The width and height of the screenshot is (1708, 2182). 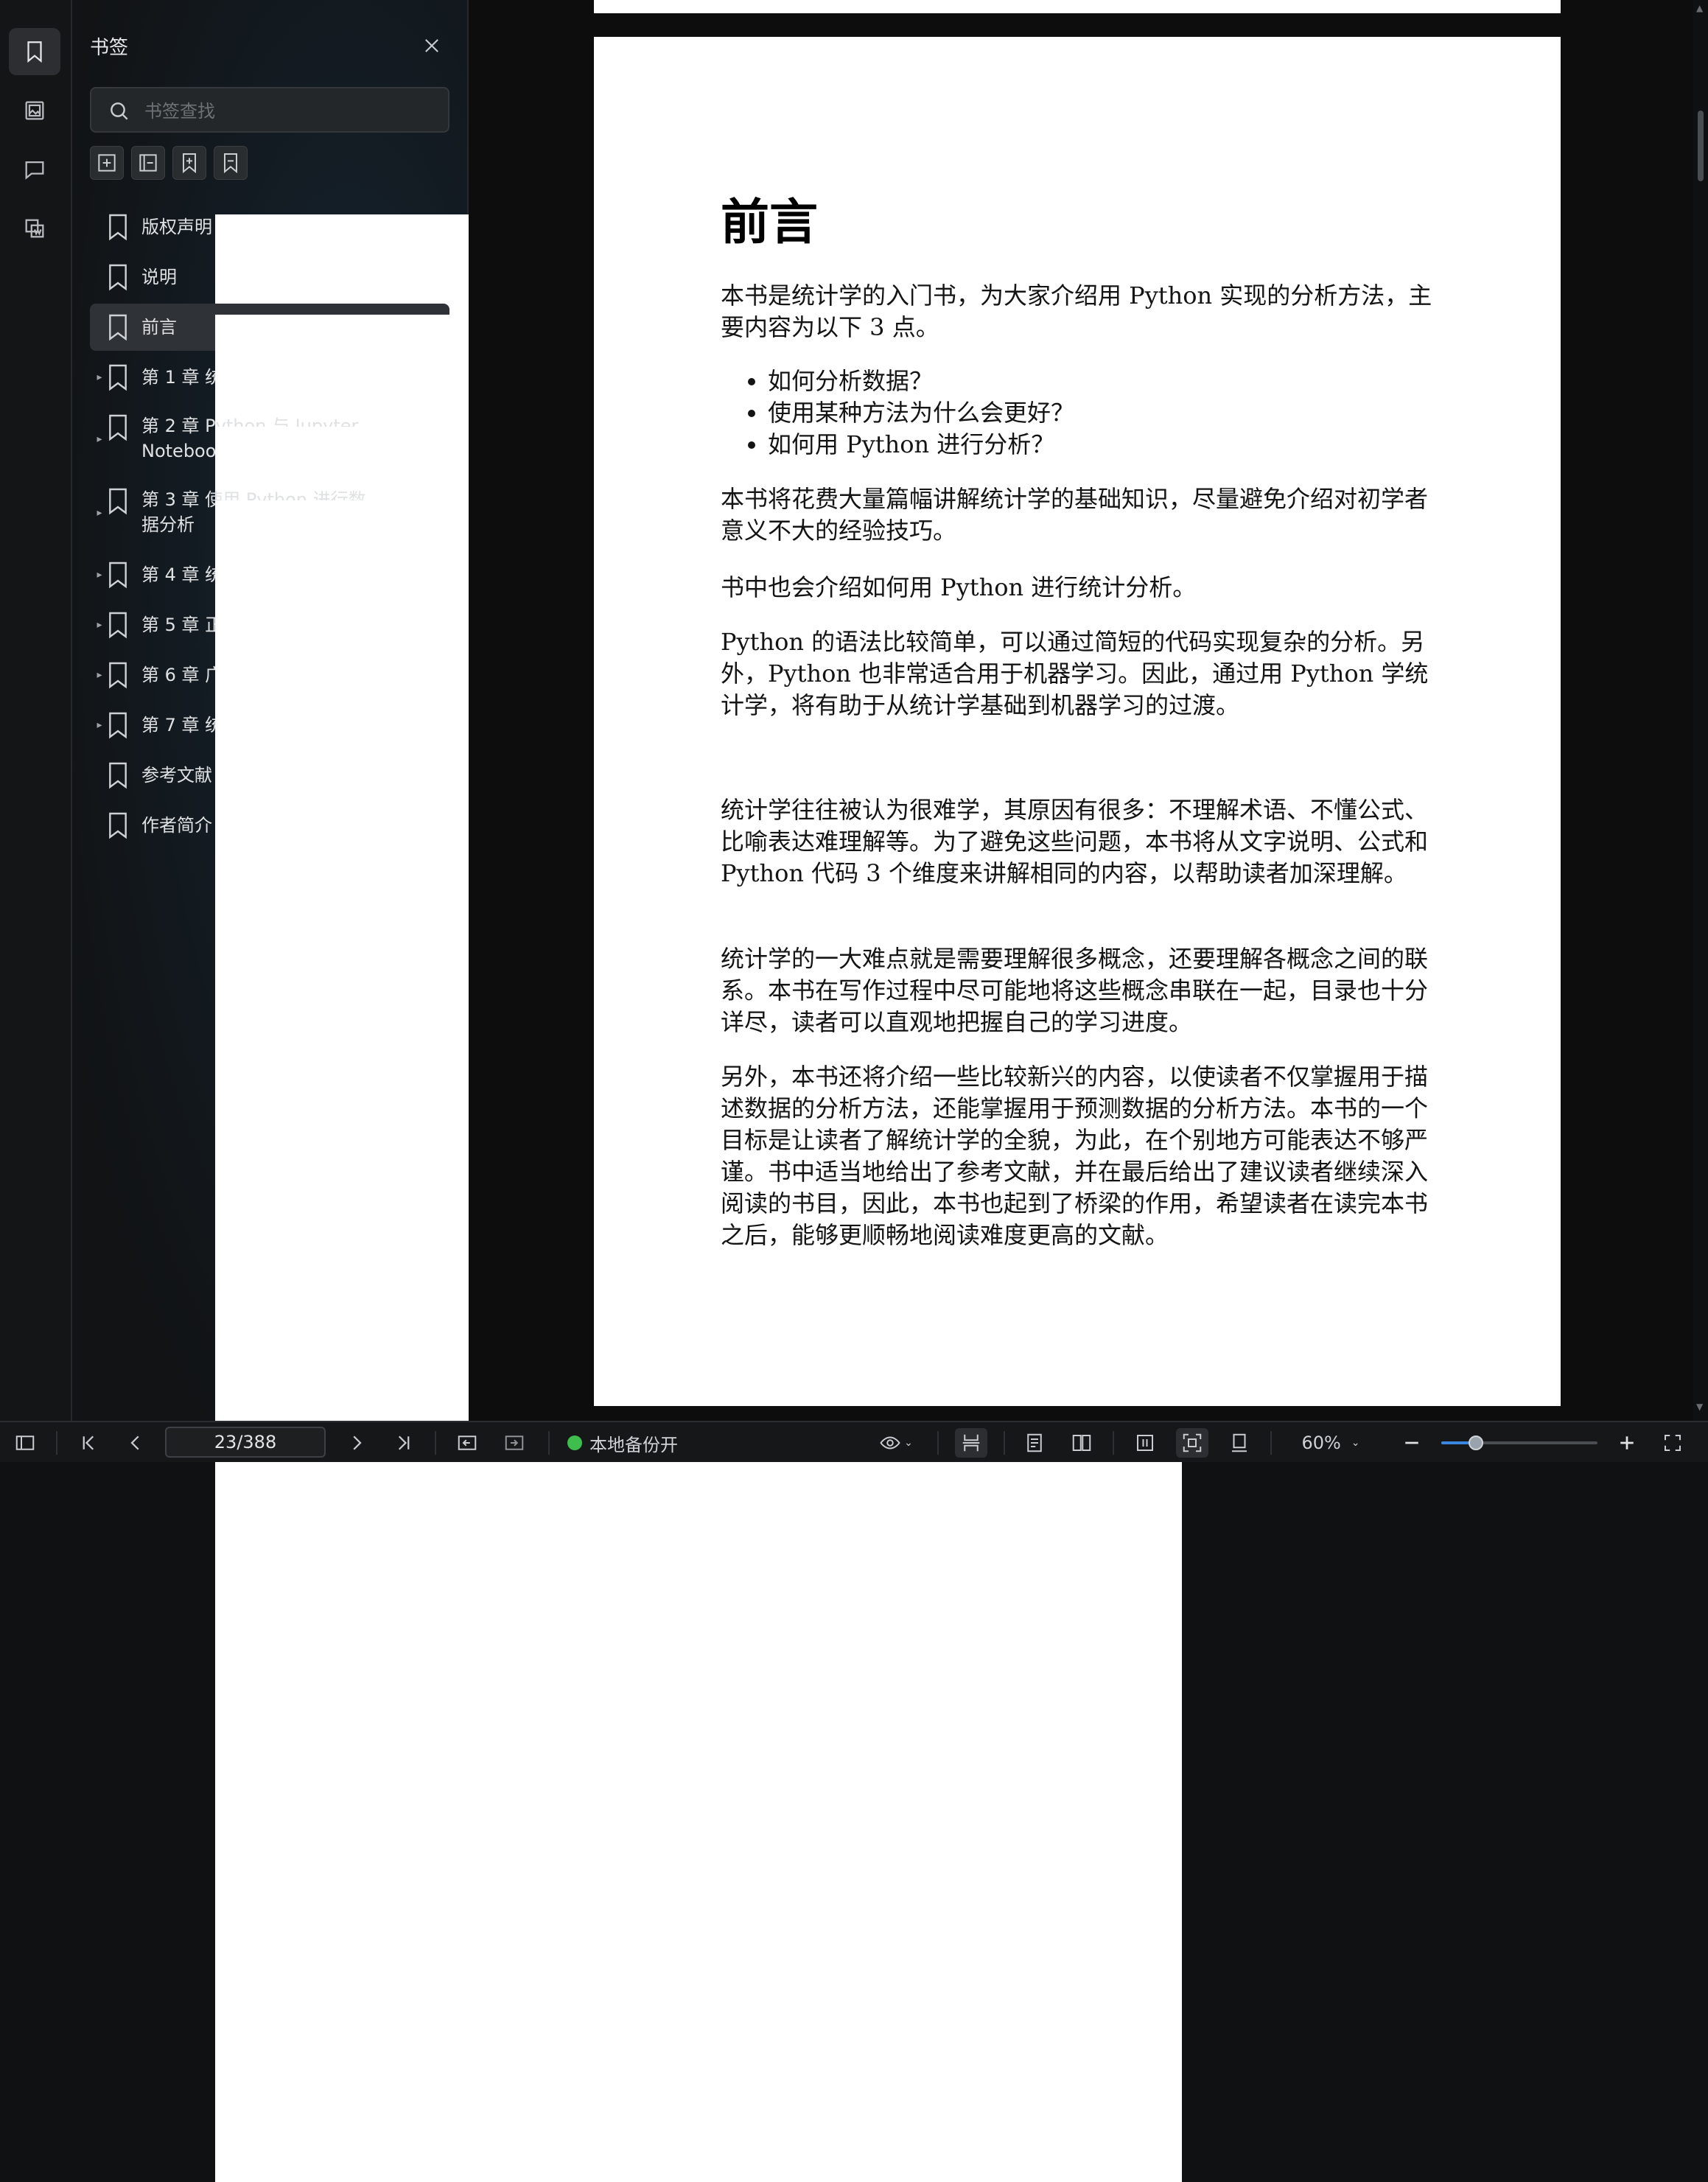 I want to click on zoom-slider-handle, so click(x=1475, y=1443).